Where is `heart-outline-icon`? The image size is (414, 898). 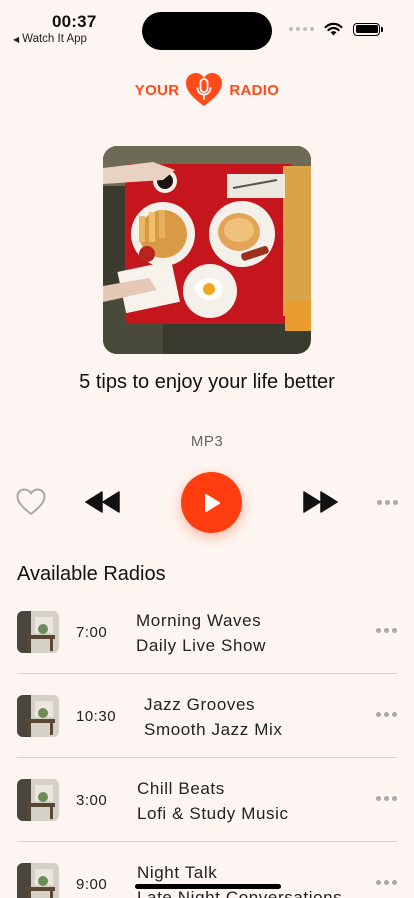
heart-outline-icon is located at coordinates (31, 502).